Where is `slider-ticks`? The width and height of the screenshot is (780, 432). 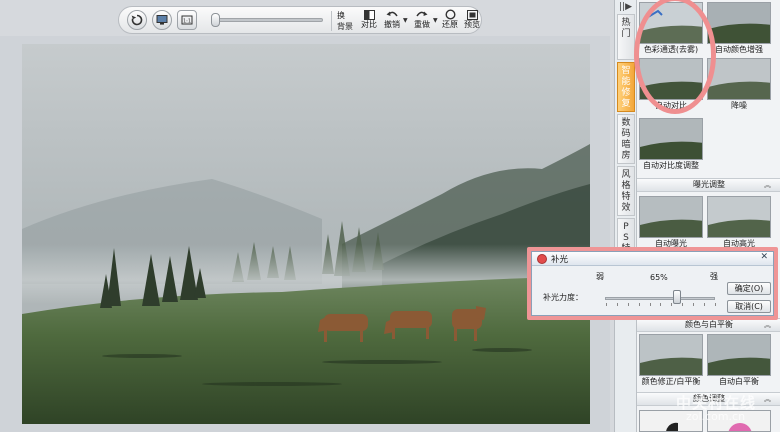
slider-ticks is located at coordinates (661, 304).